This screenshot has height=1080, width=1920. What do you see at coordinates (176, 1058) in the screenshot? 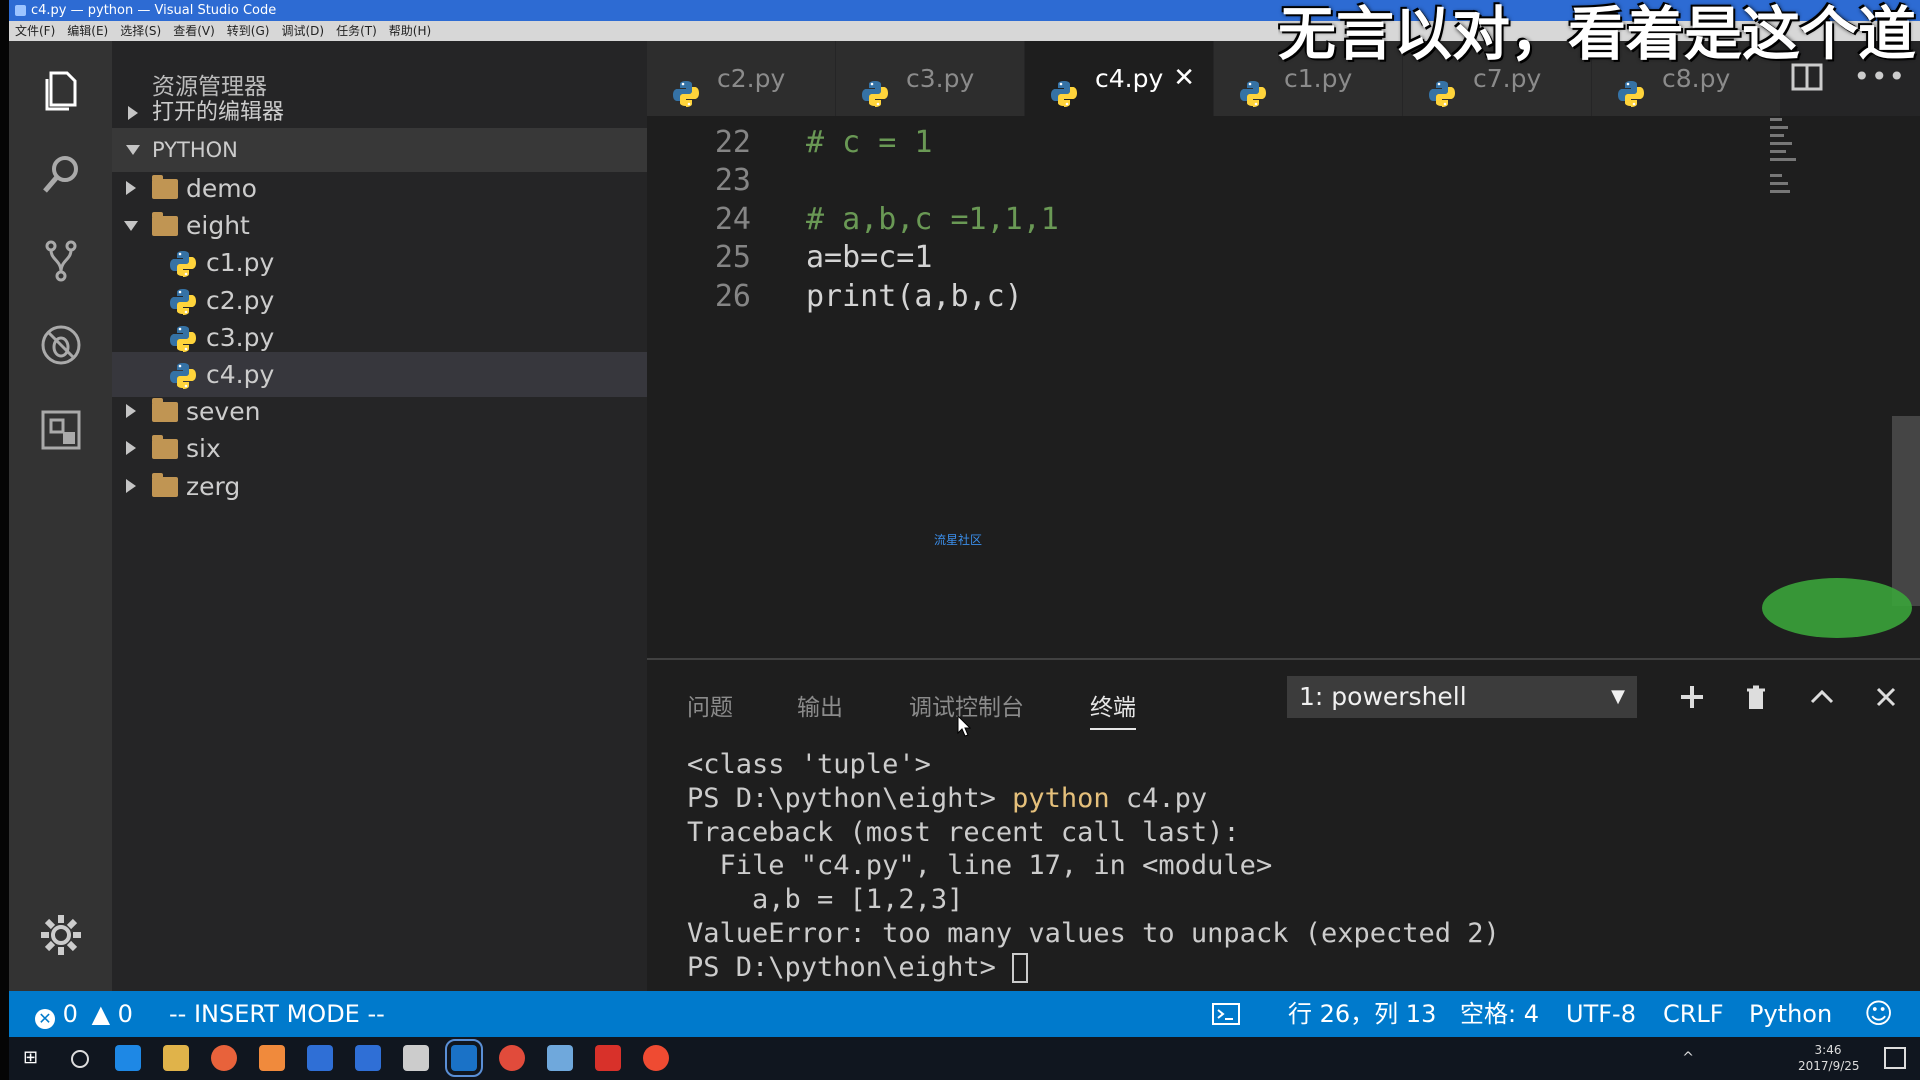
I see `file-explorer-icon` at bounding box center [176, 1058].